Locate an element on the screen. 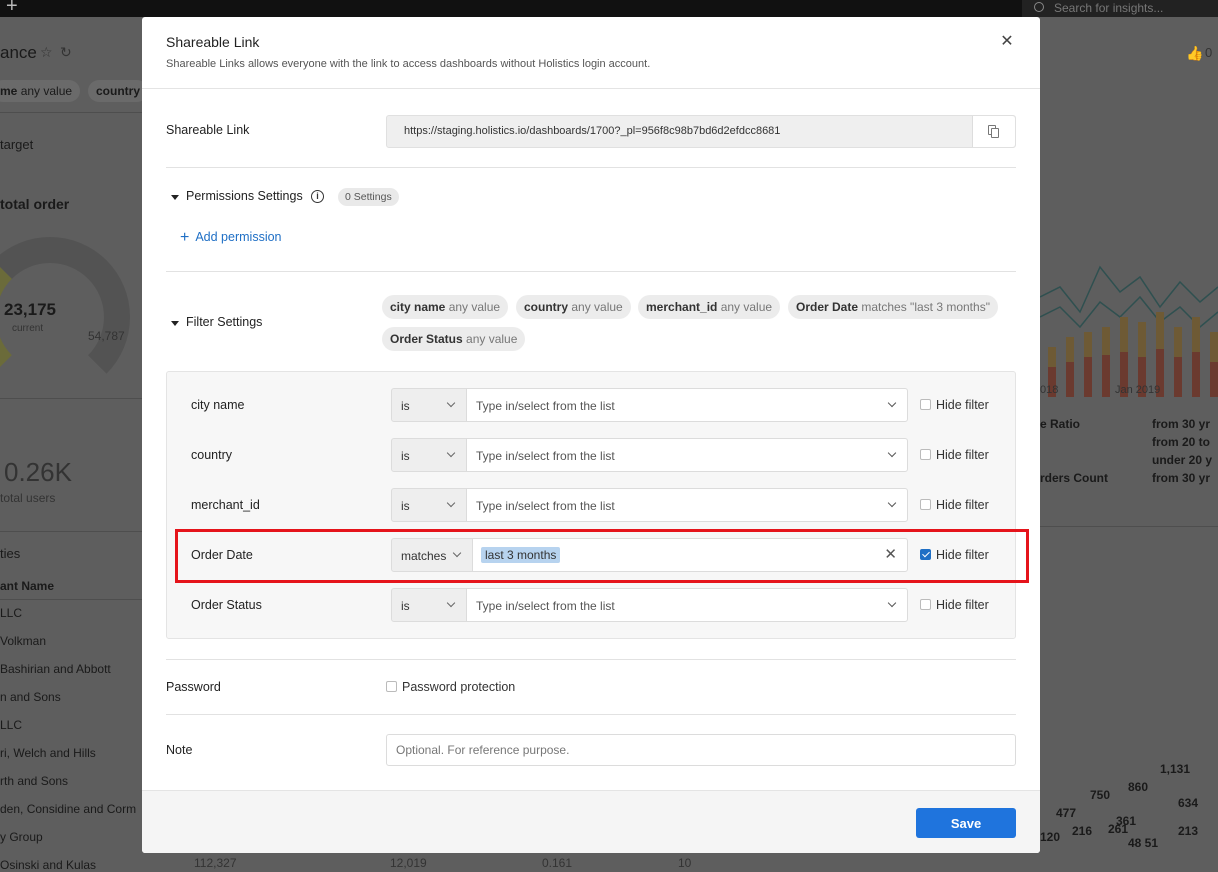 This screenshot has width=1218, height=872. search-icon is located at coordinates (1039, 7).